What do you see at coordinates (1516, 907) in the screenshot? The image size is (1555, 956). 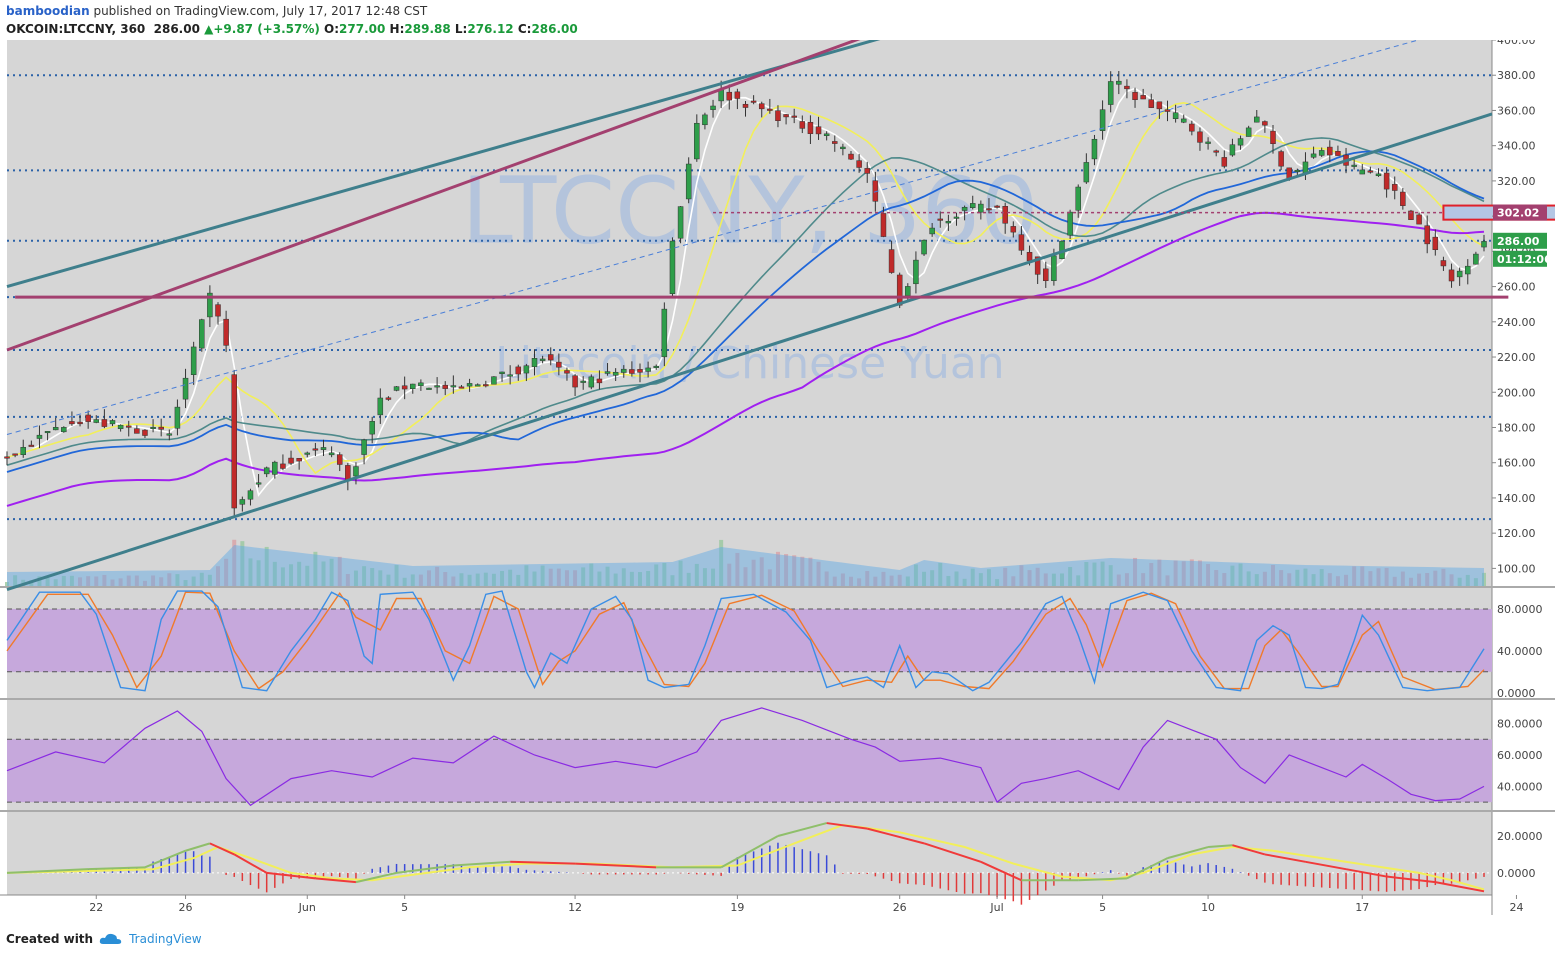 I see `time-tick-label: 24` at bounding box center [1516, 907].